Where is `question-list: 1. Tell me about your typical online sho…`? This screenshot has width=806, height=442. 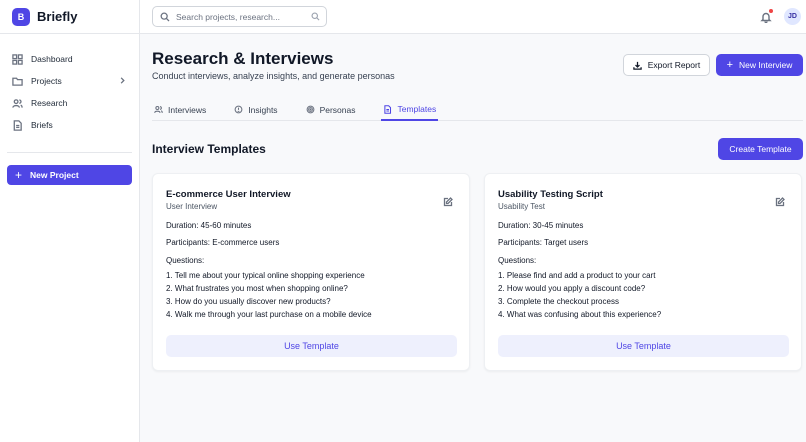
question-list: 1. Tell me about your typical online sho… is located at coordinates (269, 295).